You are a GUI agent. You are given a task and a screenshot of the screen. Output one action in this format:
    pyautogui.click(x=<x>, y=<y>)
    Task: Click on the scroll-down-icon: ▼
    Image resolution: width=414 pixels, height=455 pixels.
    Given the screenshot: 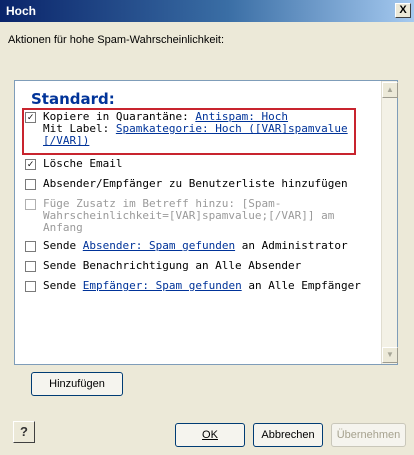 What is the action you would take?
    pyautogui.click(x=390, y=355)
    